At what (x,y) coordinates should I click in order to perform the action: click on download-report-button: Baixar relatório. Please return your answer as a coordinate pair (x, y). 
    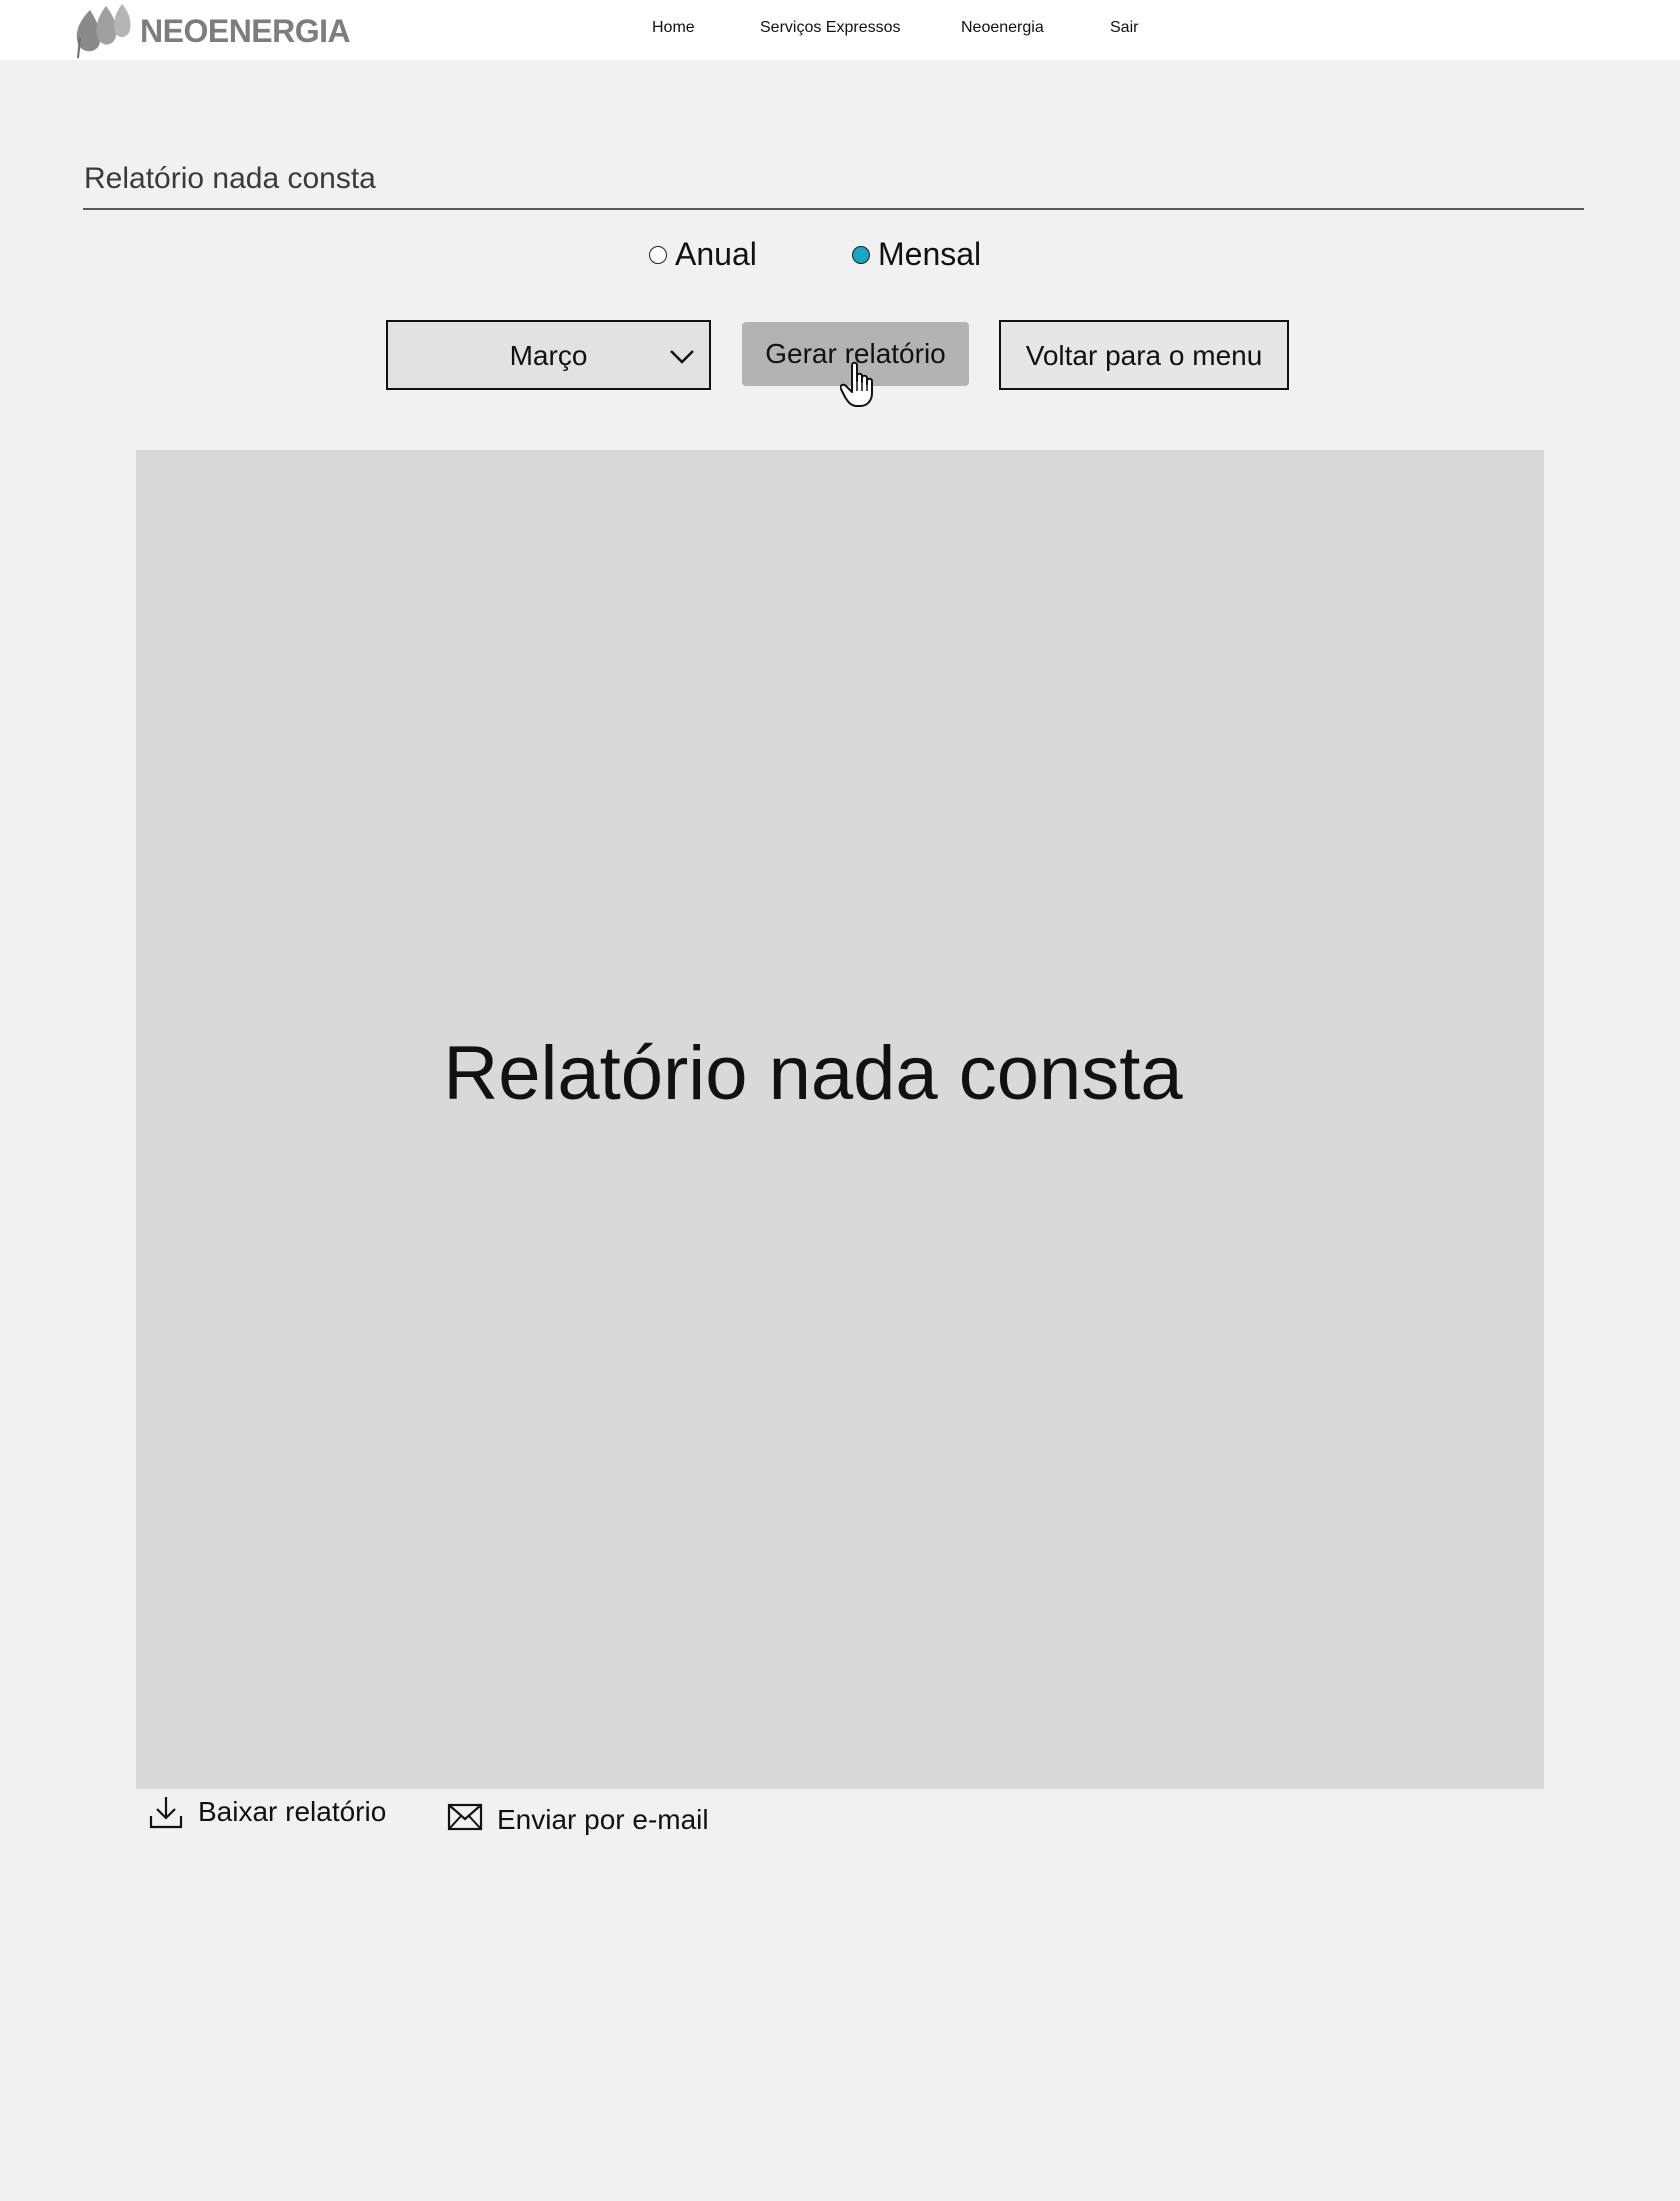
    Looking at the image, I should click on (267, 1812).